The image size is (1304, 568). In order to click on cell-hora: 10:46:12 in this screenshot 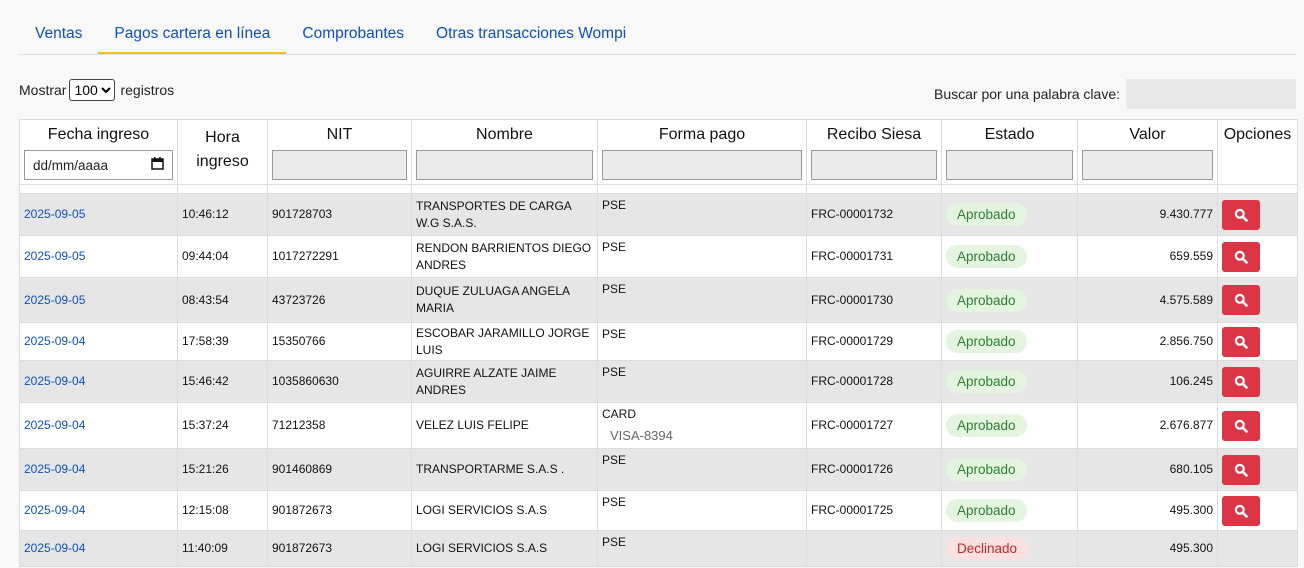, I will do `click(222, 214)`.